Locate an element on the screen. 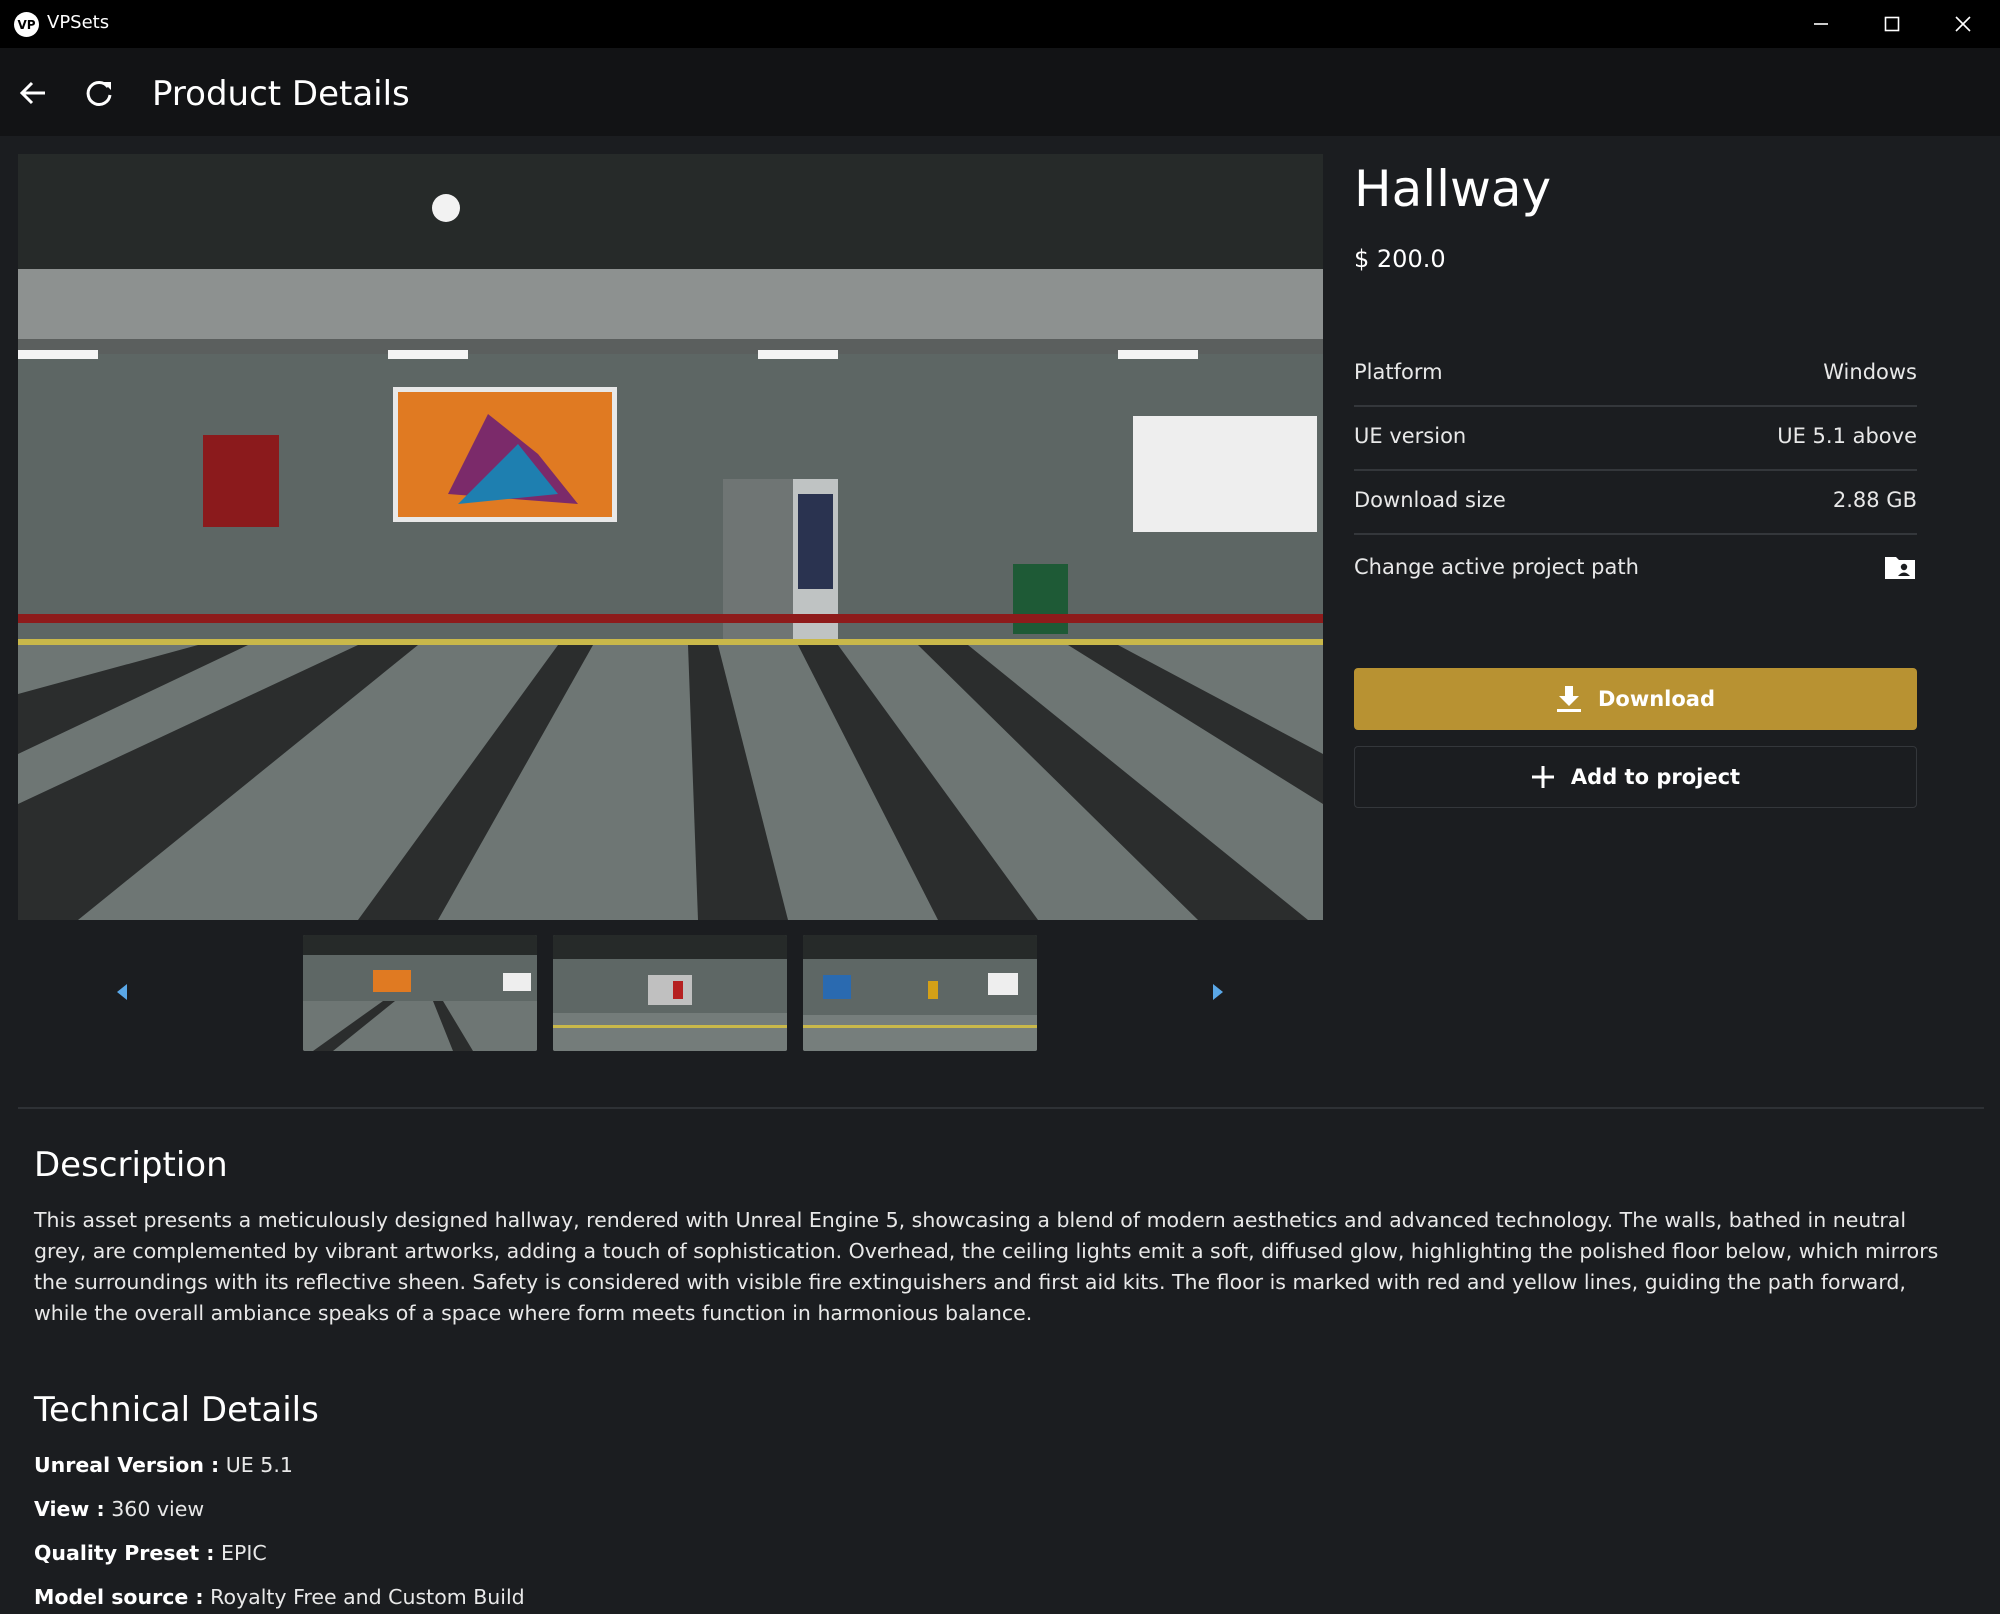  tech-value: 360 view is located at coordinates (158, 1509).